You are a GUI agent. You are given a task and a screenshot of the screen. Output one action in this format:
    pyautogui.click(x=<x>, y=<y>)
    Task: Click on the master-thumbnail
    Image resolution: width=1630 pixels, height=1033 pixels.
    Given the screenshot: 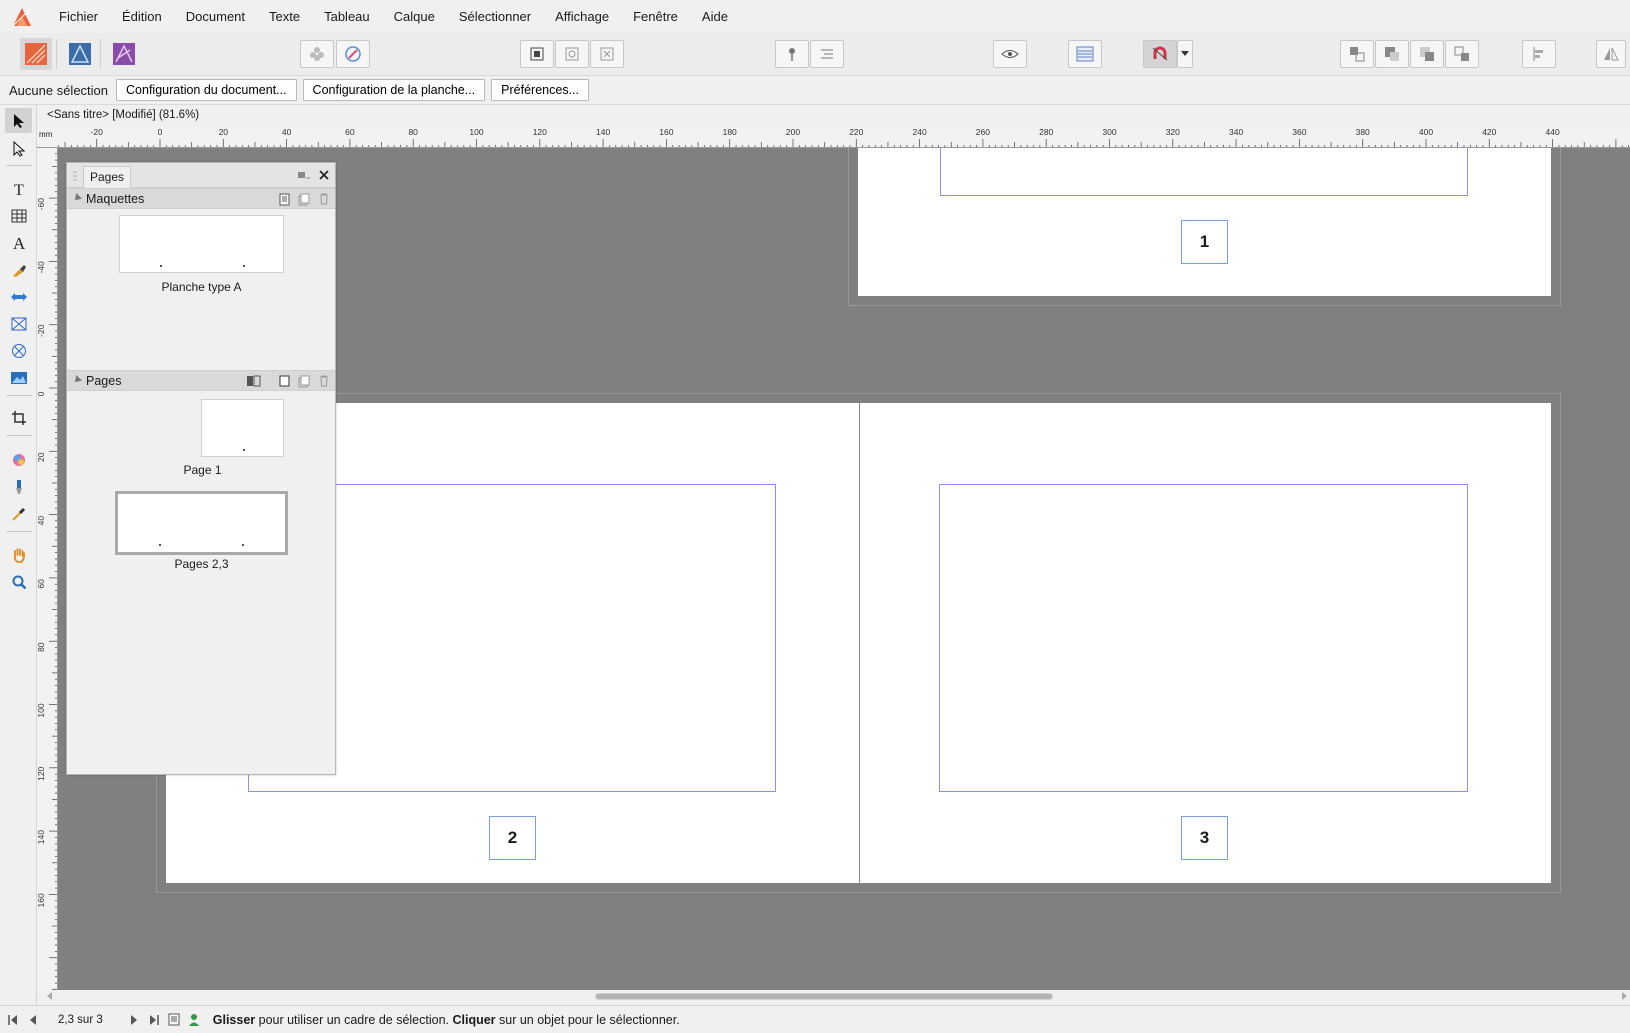 What is the action you would take?
    pyautogui.click(x=201, y=244)
    